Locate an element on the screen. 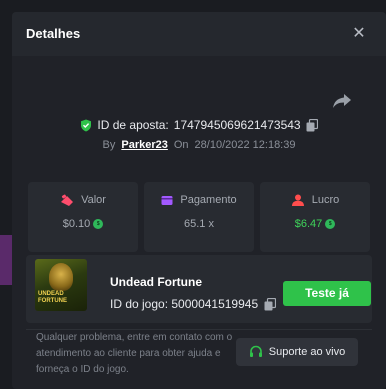  close-icon: ✕ is located at coordinates (359, 34).